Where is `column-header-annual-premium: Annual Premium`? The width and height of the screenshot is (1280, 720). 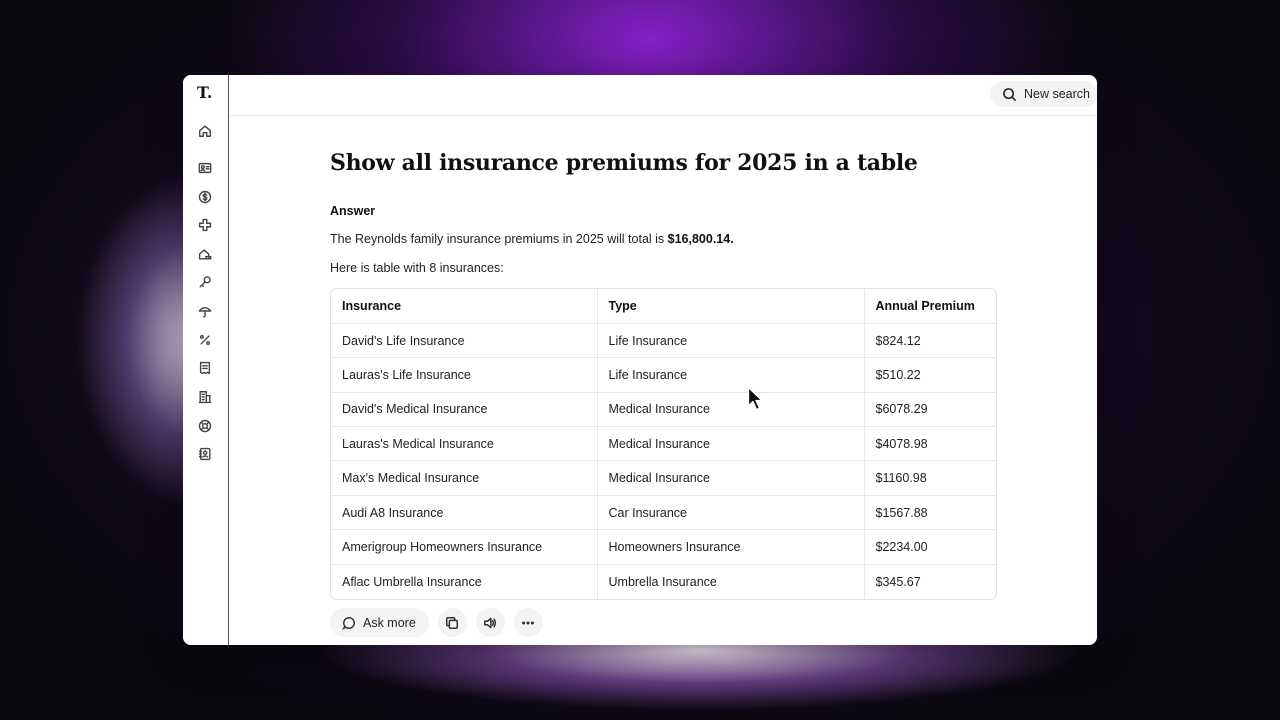 column-header-annual-premium: Annual Premium is located at coordinates (930, 306).